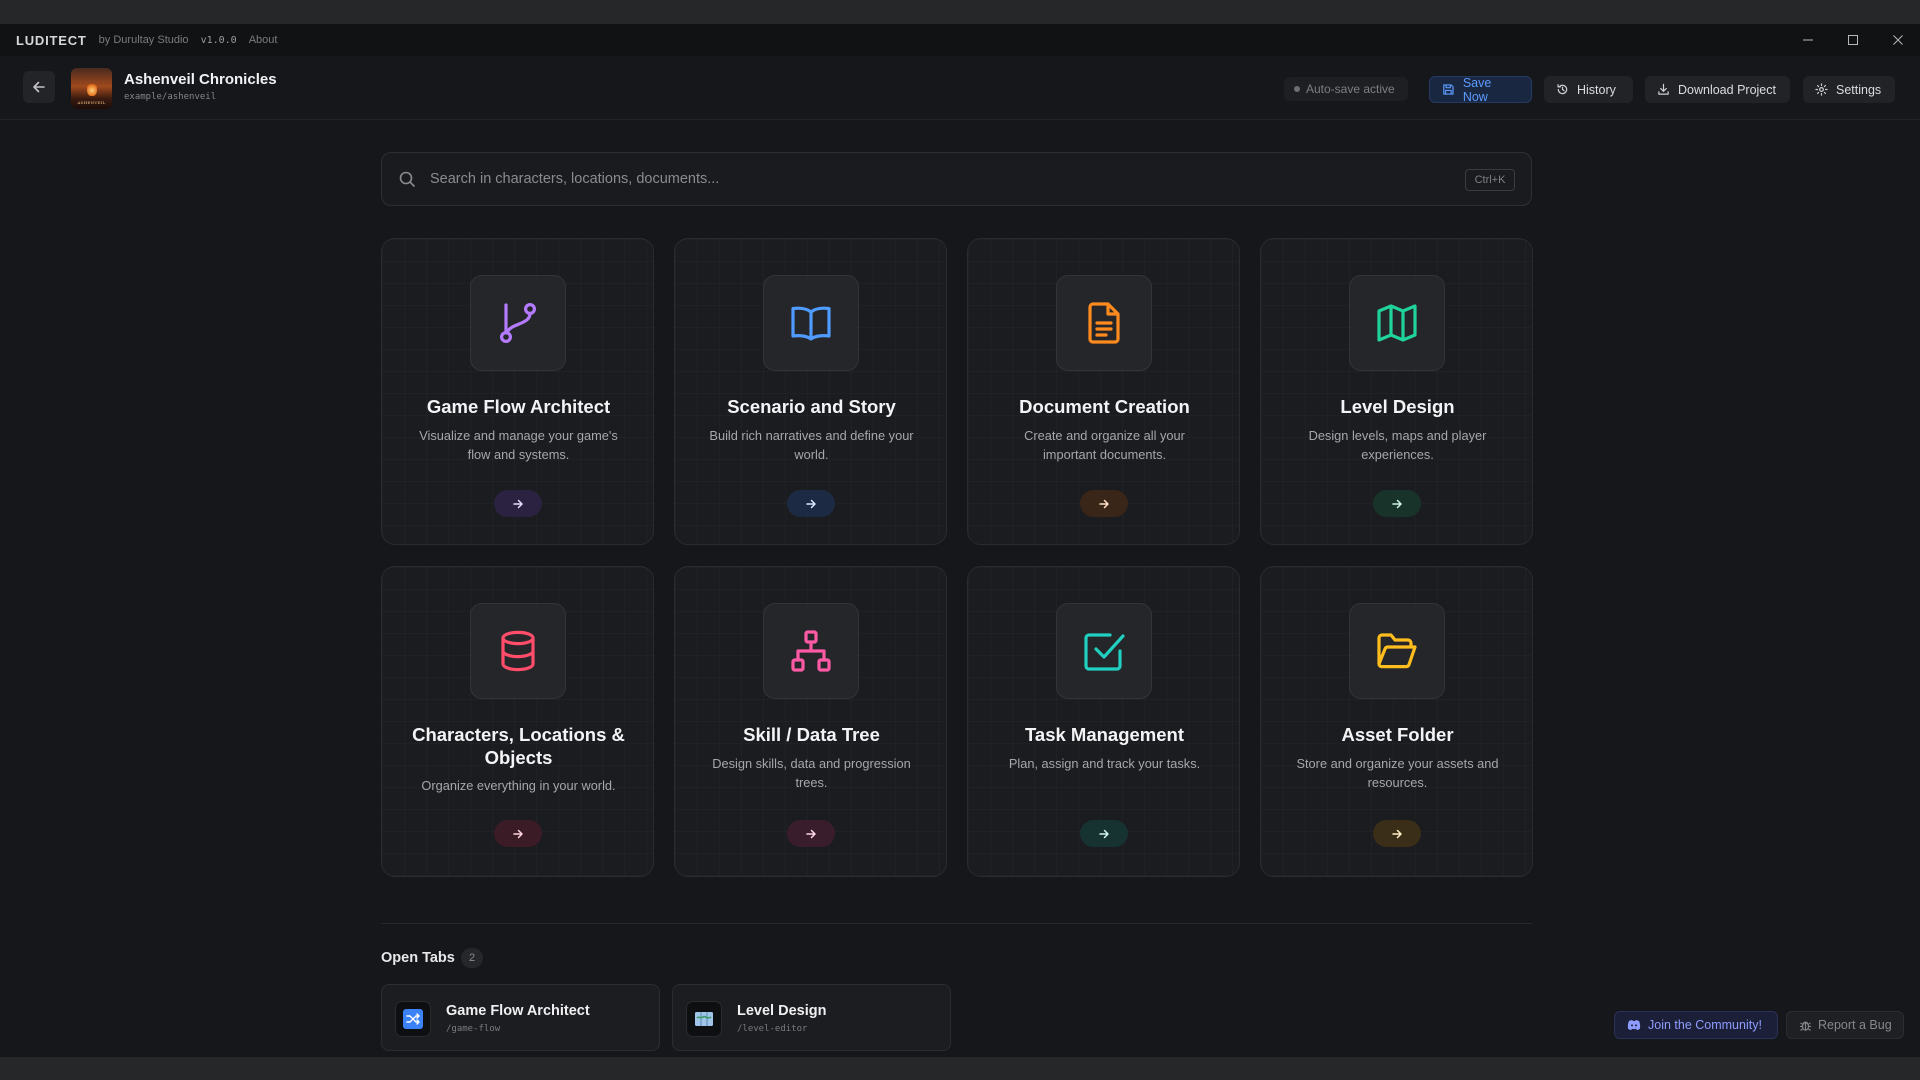 Image resolution: width=1920 pixels, height=1080 pixels. Describe the element at coordinates (518, 1011) in the screenshot. I see `tab-name: Game Flow Architect` at that location.